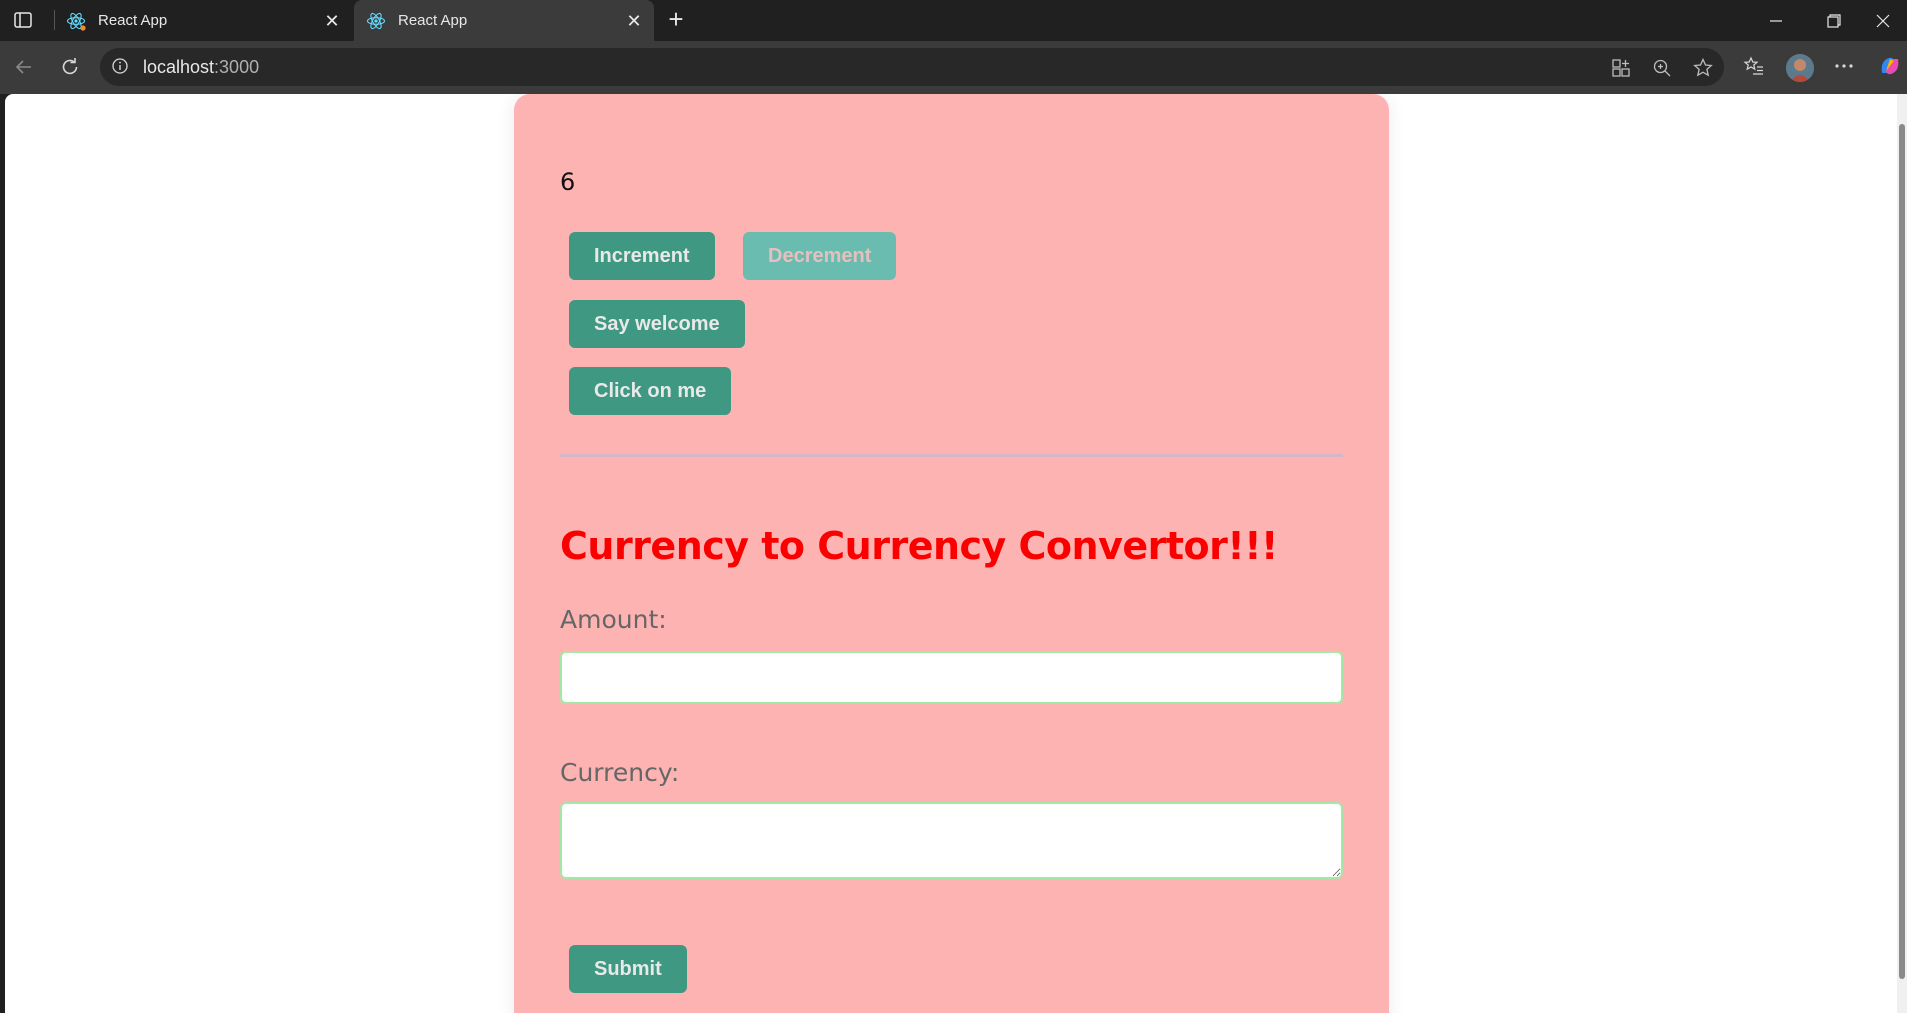  Describe the element at coordinates (912, 67) in the screenshot. I see `address-bar: localhost:3000` at that location.